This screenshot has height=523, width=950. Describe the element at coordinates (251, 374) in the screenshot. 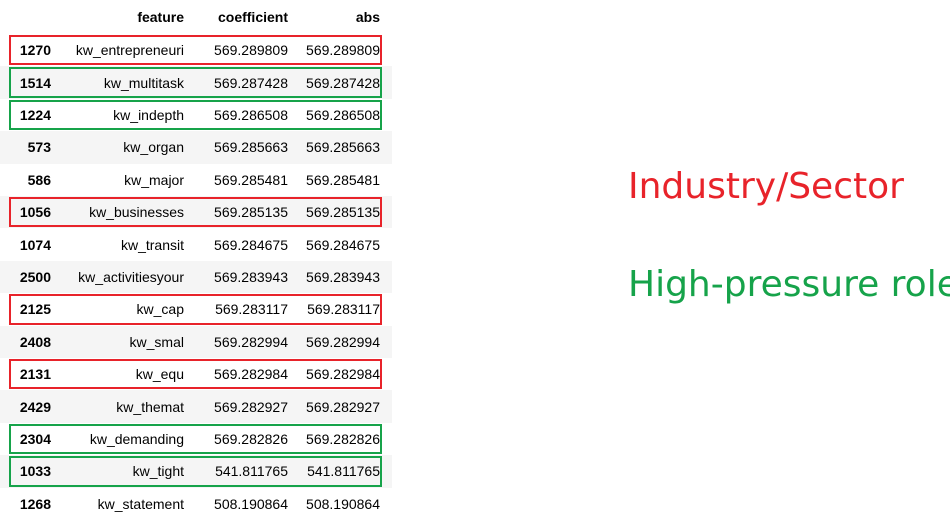

I see `coefficient-cell: 569.282984` at that location.